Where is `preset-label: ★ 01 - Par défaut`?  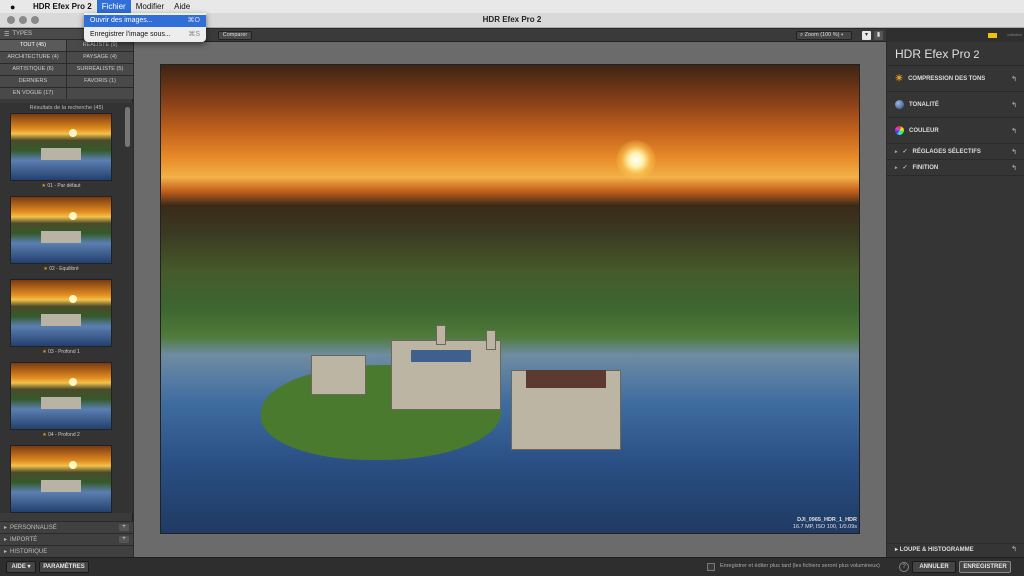
preset-label: ★ 01 - Par défaut is located at coordinates (61, 186).